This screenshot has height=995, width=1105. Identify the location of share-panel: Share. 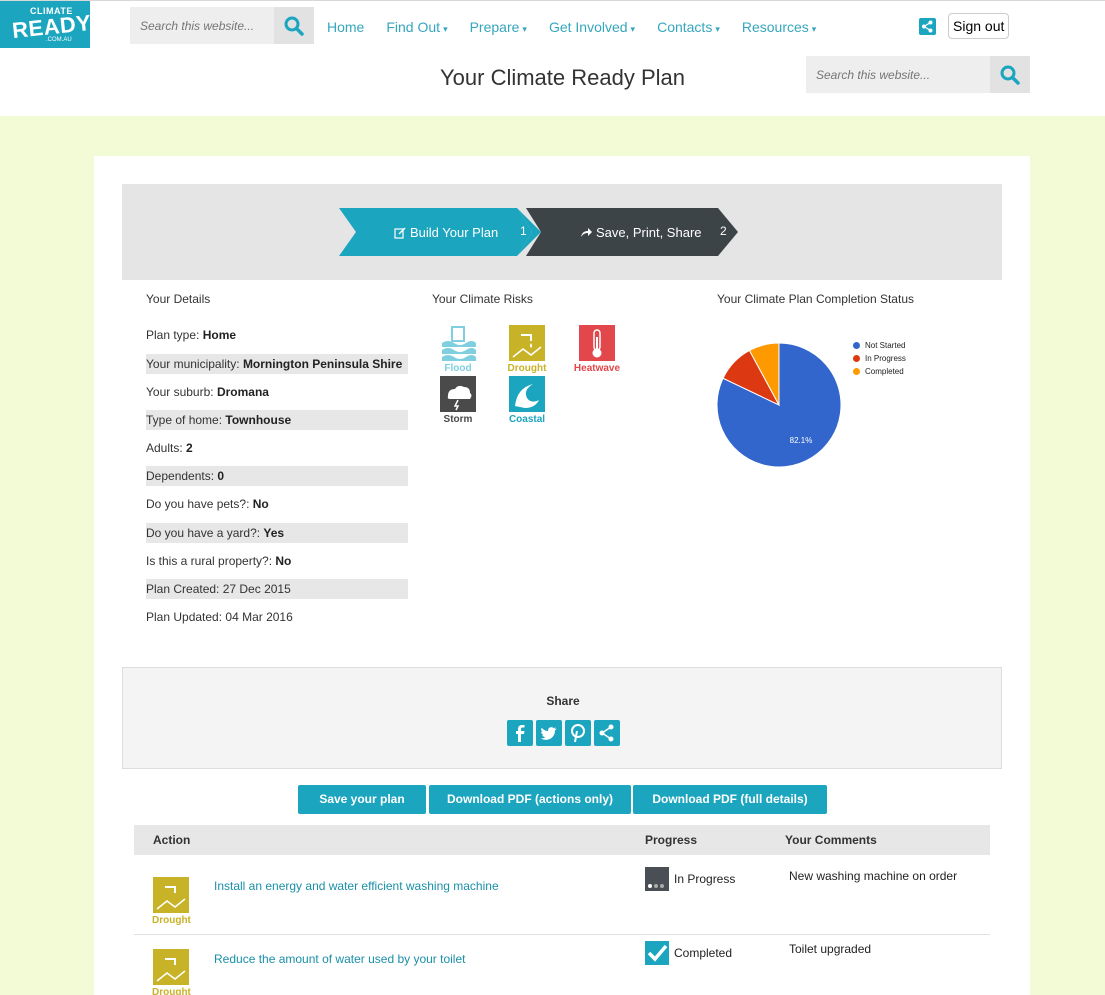
(562, 718).